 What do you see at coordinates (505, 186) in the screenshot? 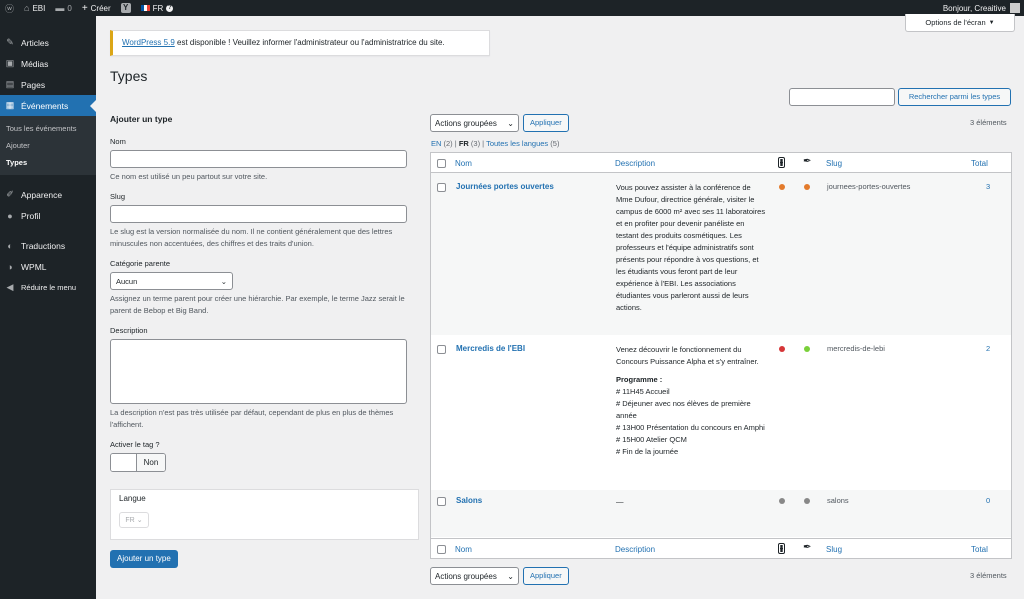
I see `row-name: Journées portes ouvertes` at bounding box center [505, 186].